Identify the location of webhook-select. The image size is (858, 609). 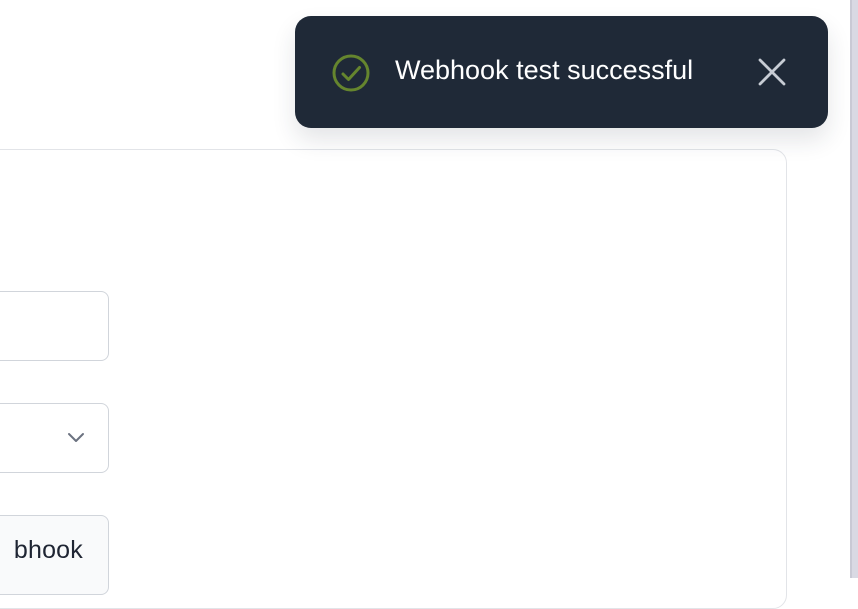
(54, 438).